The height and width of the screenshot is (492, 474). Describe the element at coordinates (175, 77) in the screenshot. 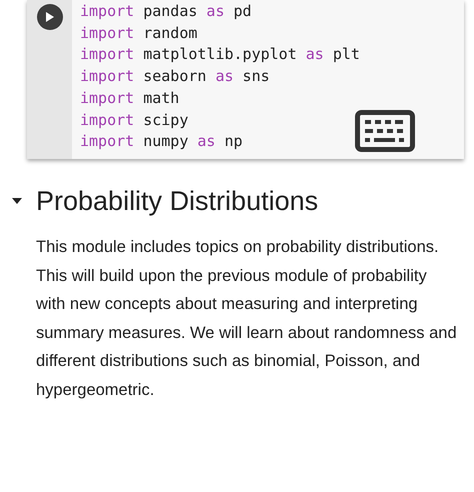

I see `code-line: import seaborn as sns` at that location.